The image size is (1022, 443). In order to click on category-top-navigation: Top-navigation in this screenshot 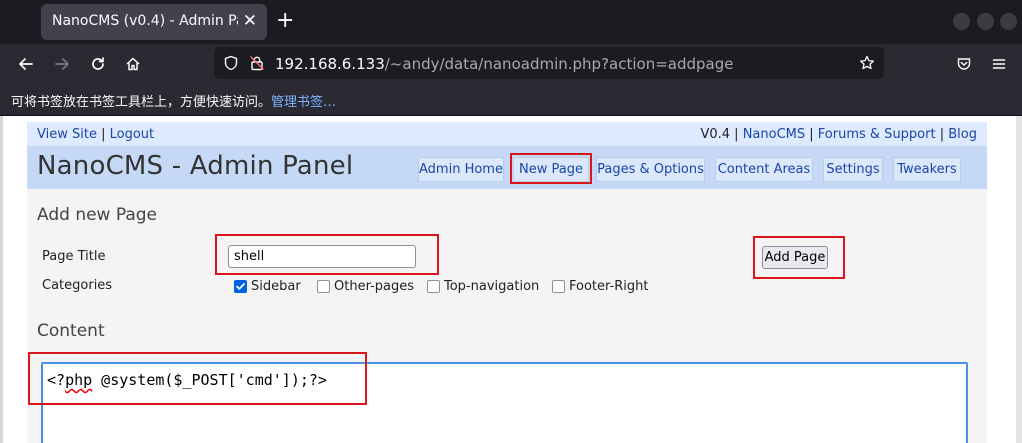, I will do `click(483, 286)`.